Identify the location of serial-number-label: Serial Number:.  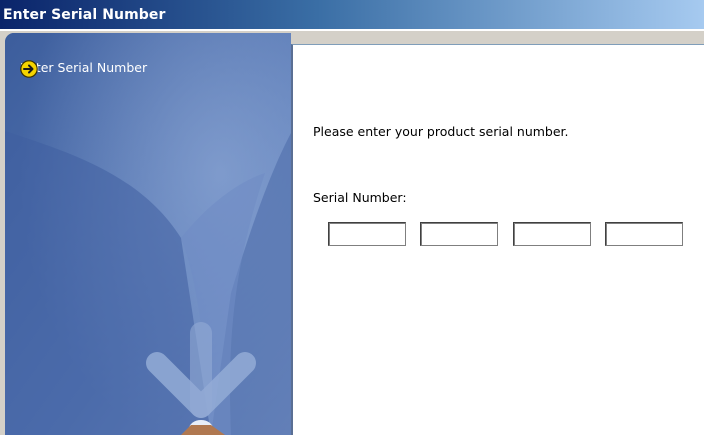
(360, 197).